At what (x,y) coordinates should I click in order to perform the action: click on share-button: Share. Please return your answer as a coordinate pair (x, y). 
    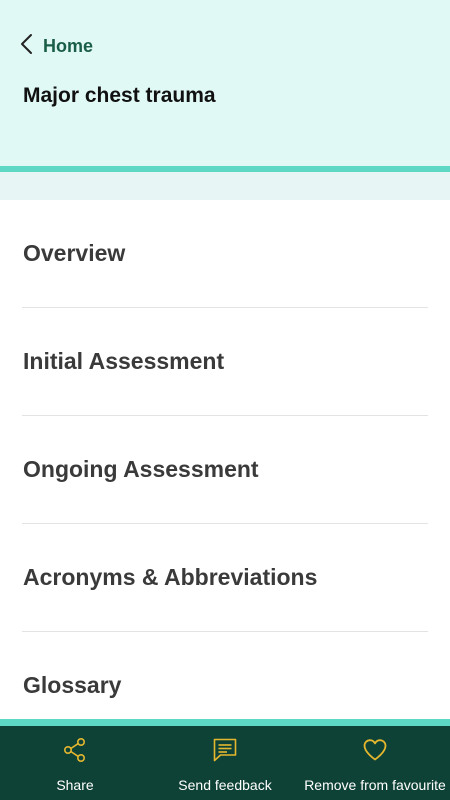
    Looking at the image, I should click on (75, 763).